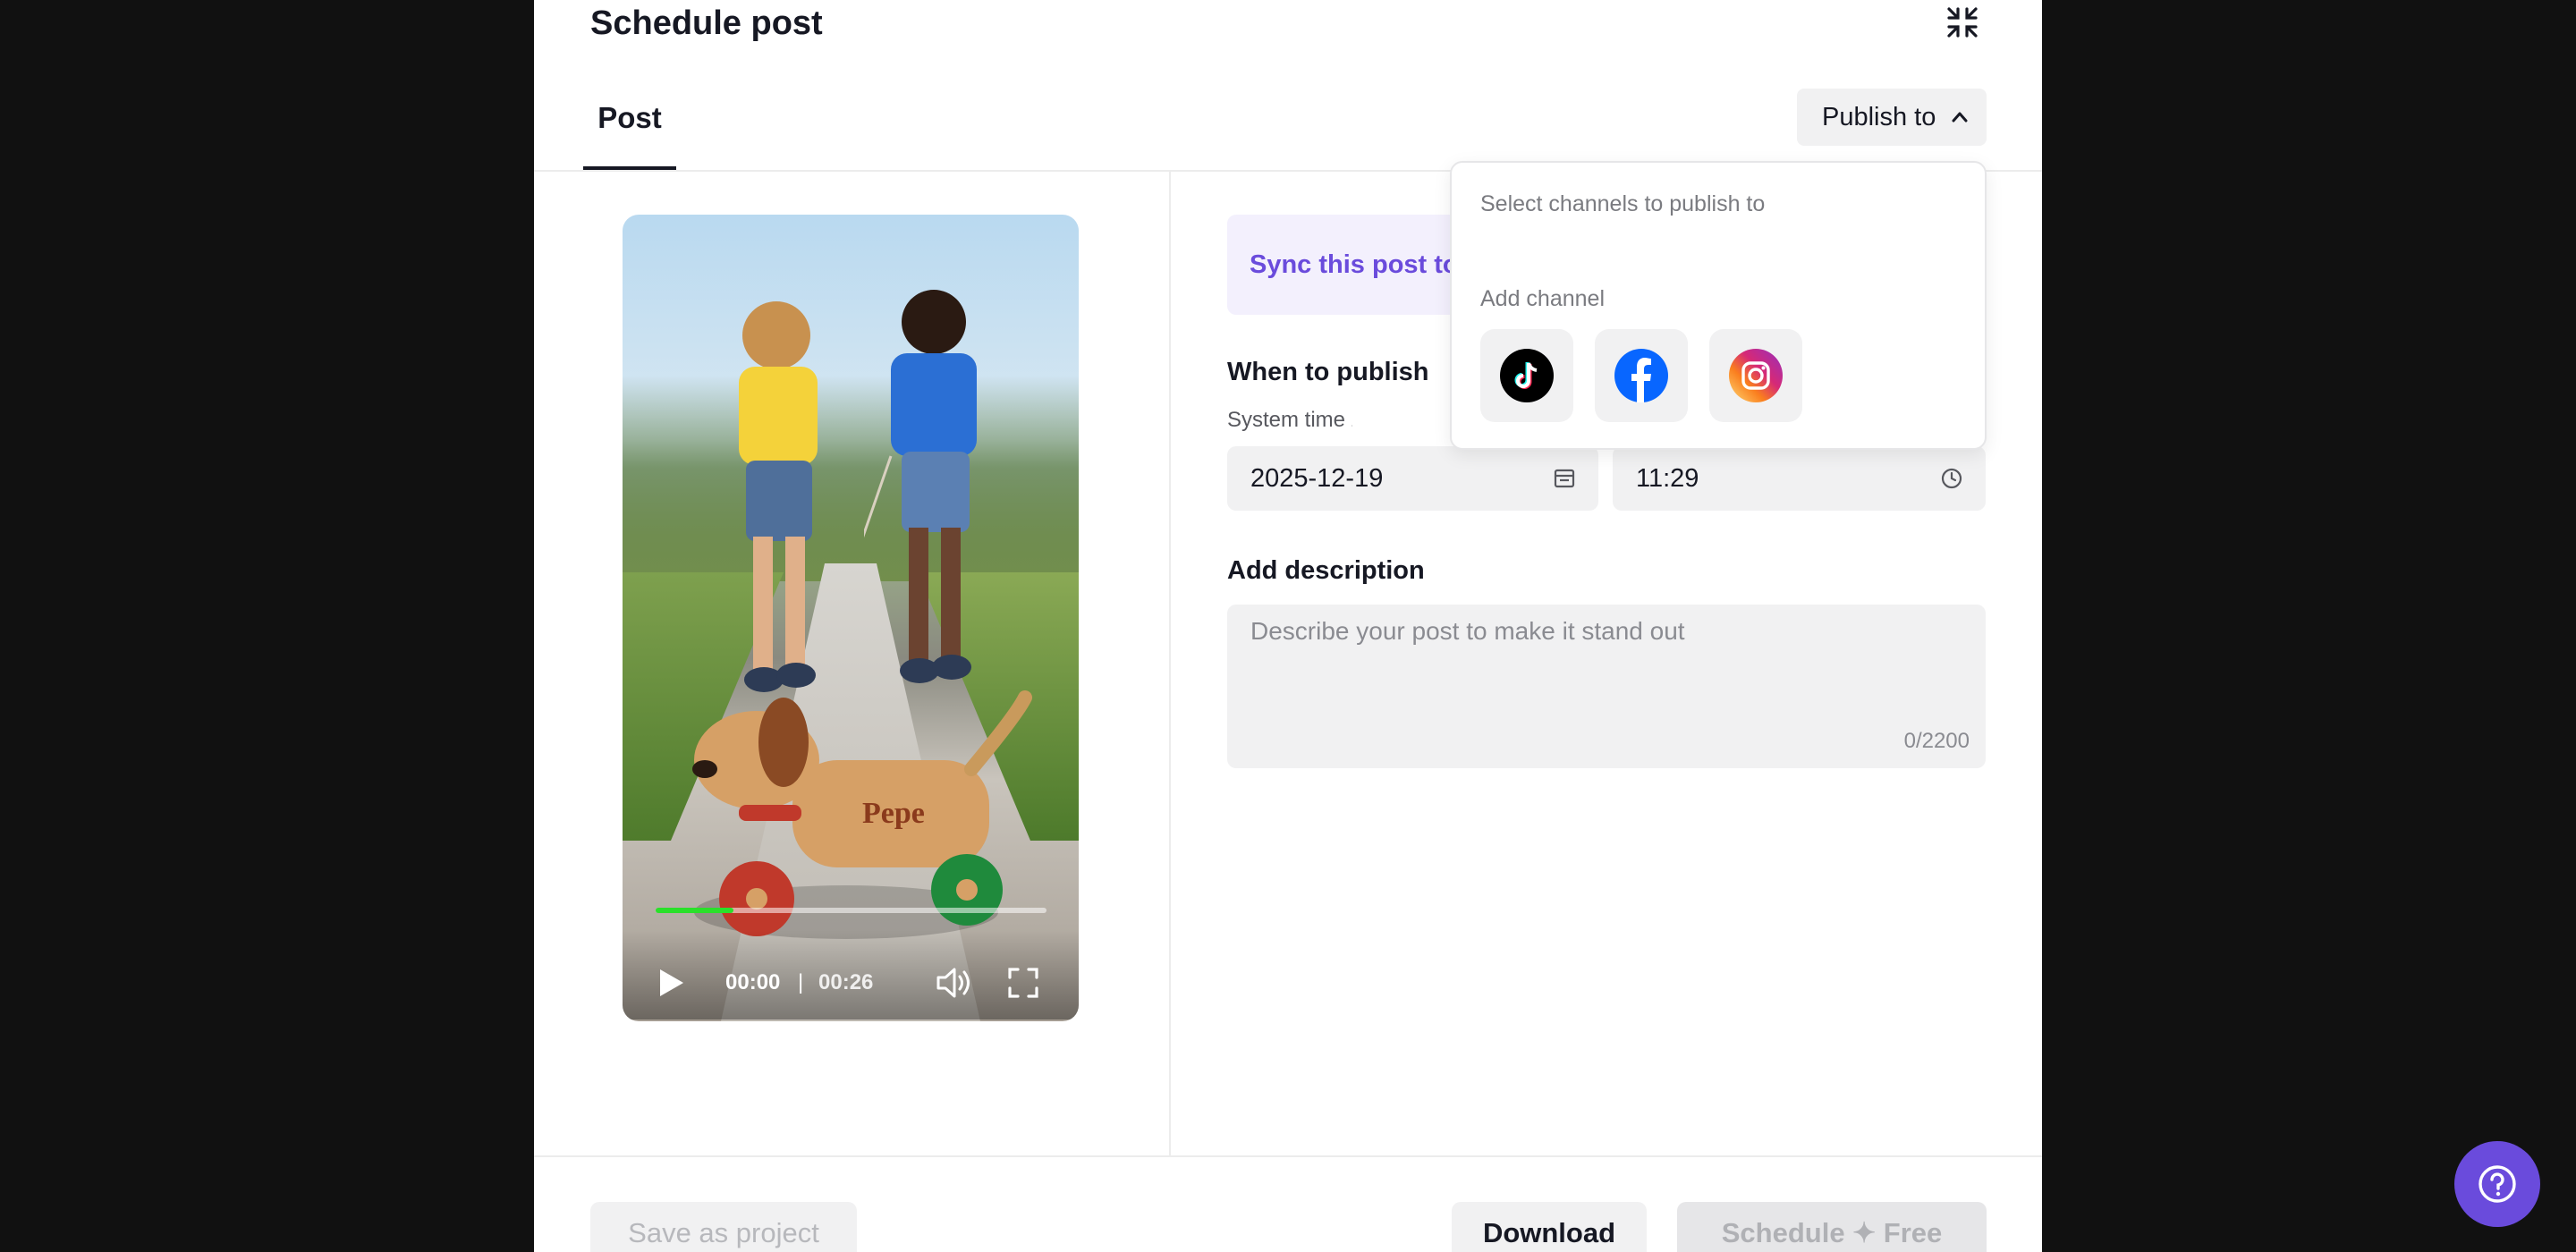  What do you see at coordinates (1328, 372) in the screenshot?
I see `when-to-publish-label: When to publish` at bounding box center [1328, 372].